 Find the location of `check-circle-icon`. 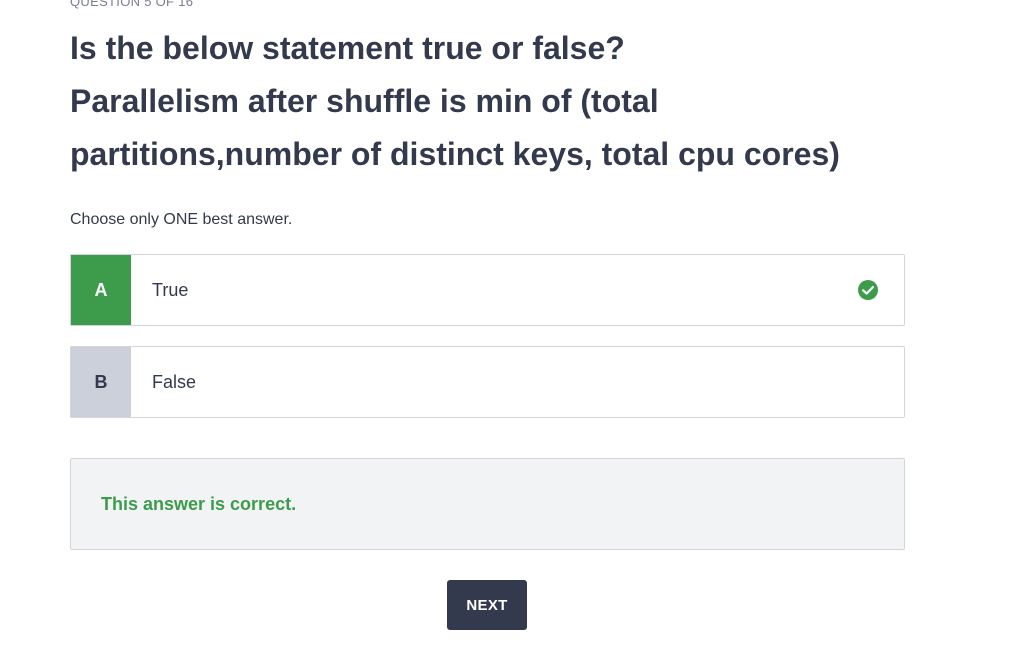

check-circle-icon is located at coordinates (868, 290).